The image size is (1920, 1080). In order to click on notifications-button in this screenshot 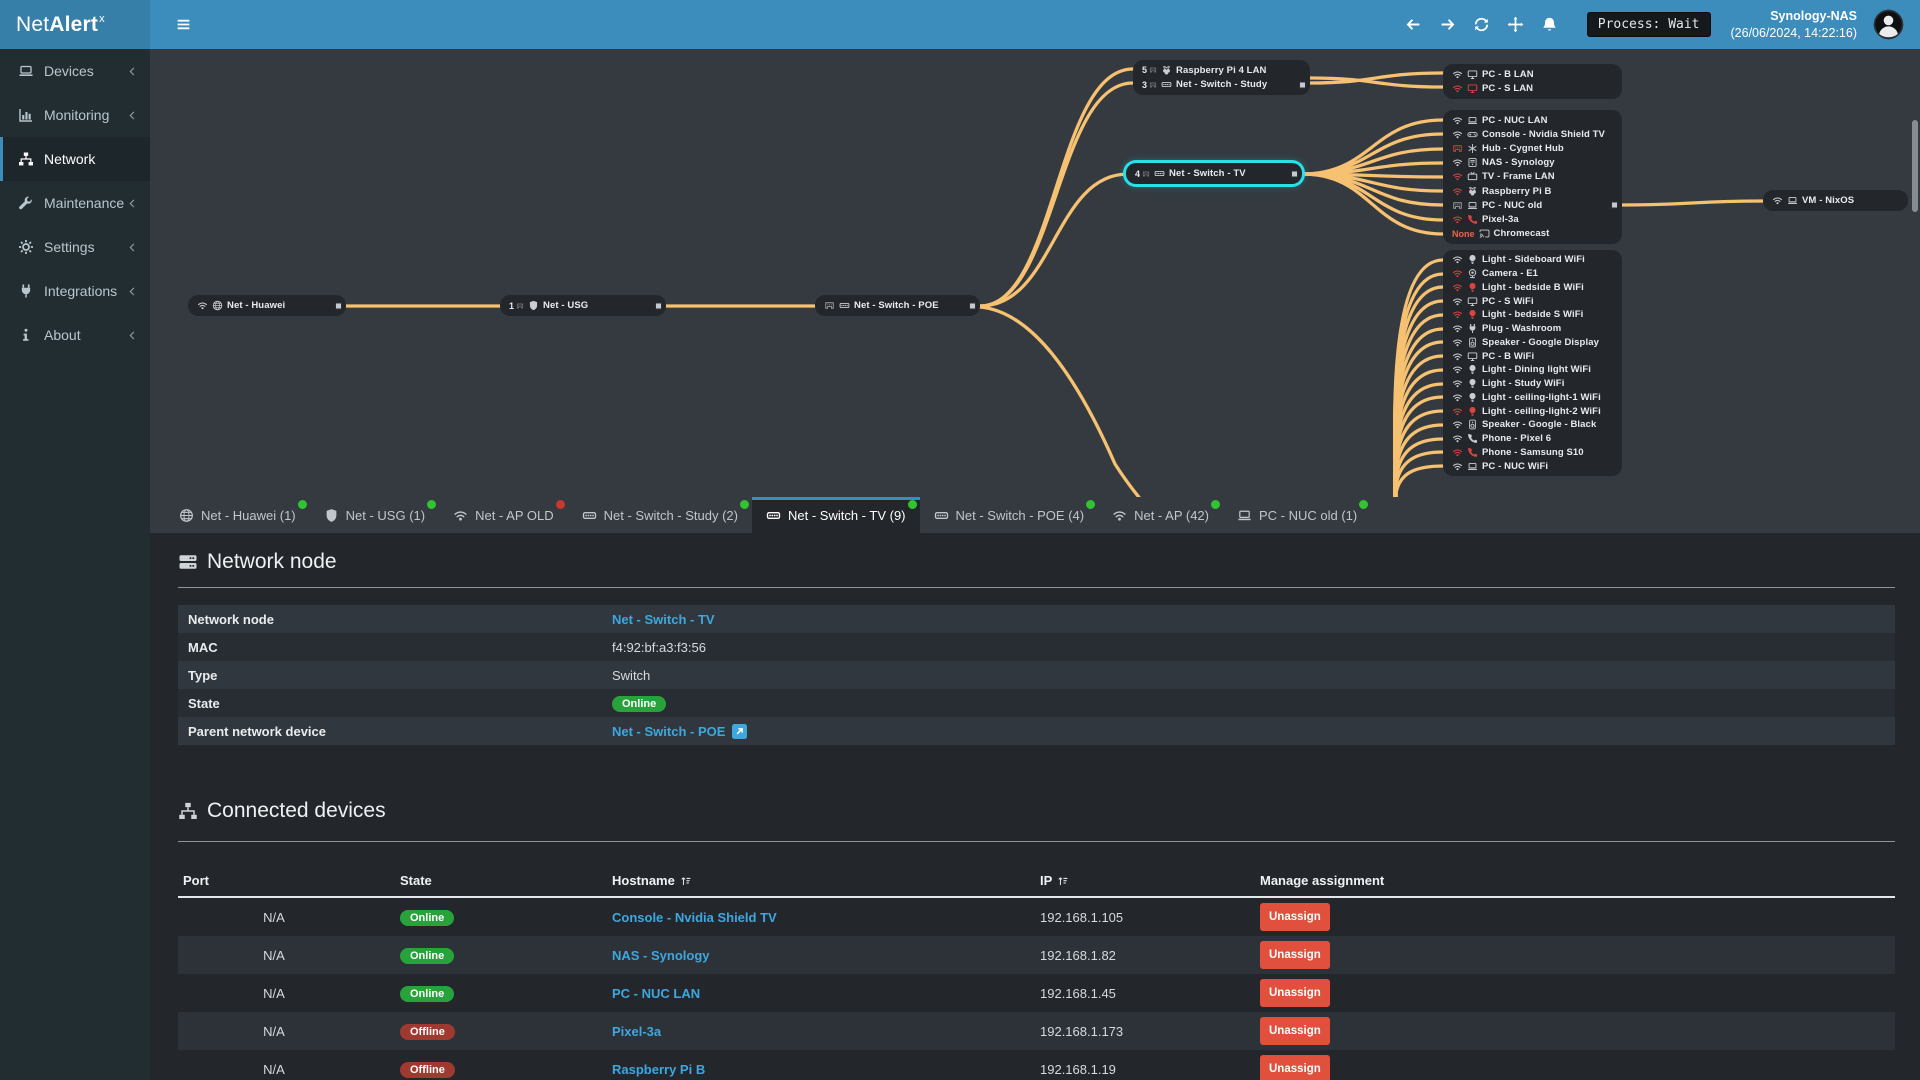, I will do `click(1550, 25)`.